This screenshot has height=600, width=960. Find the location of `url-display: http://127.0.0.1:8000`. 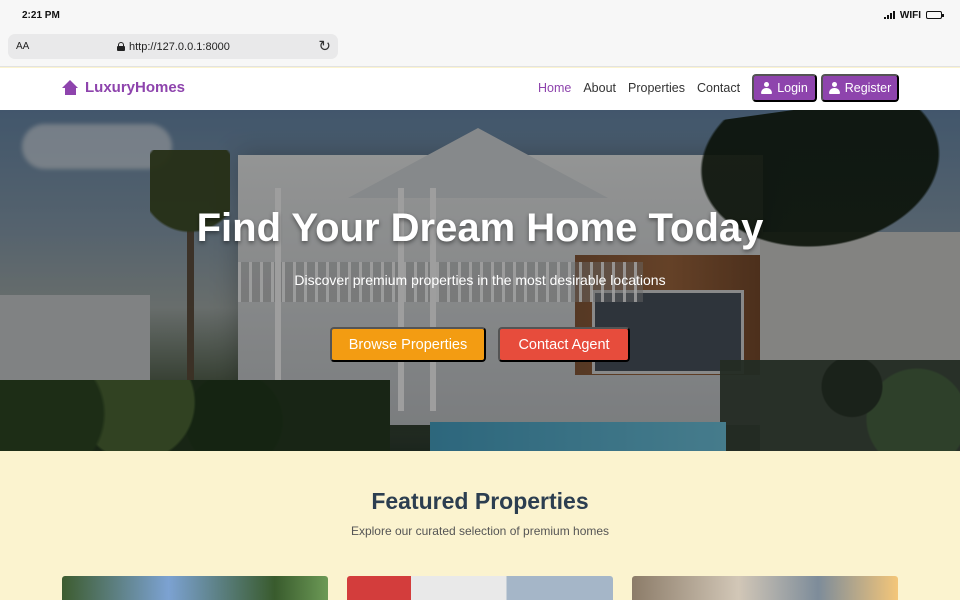

url-display: http://127.0.0.1:8000 is located at coordinates (173, 47).